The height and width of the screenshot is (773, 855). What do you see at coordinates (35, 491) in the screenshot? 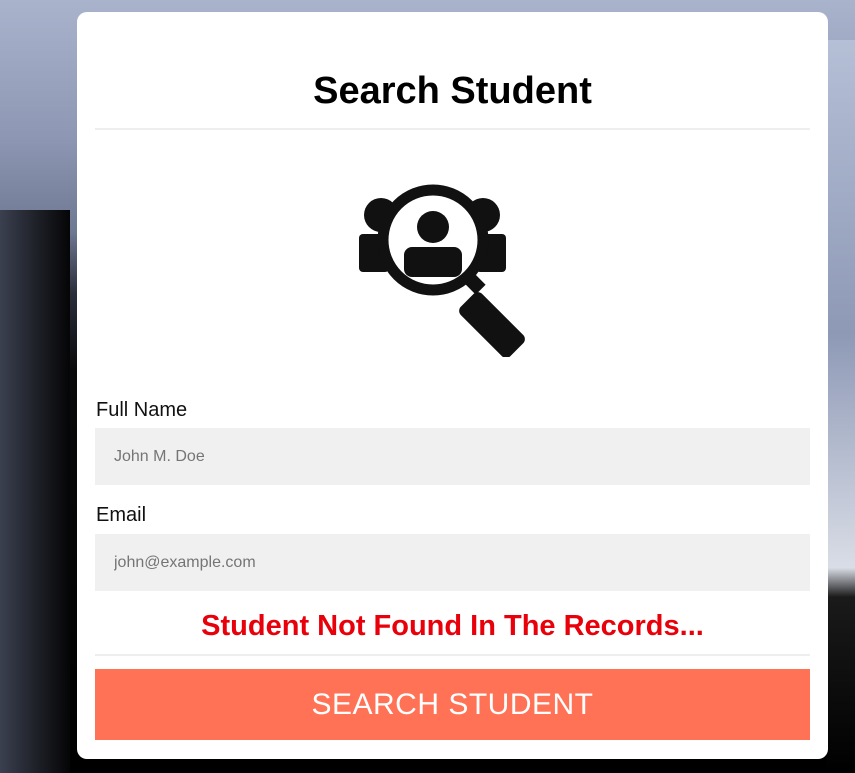
I see `background-silhouette-left` at bounding box center [35, 491].